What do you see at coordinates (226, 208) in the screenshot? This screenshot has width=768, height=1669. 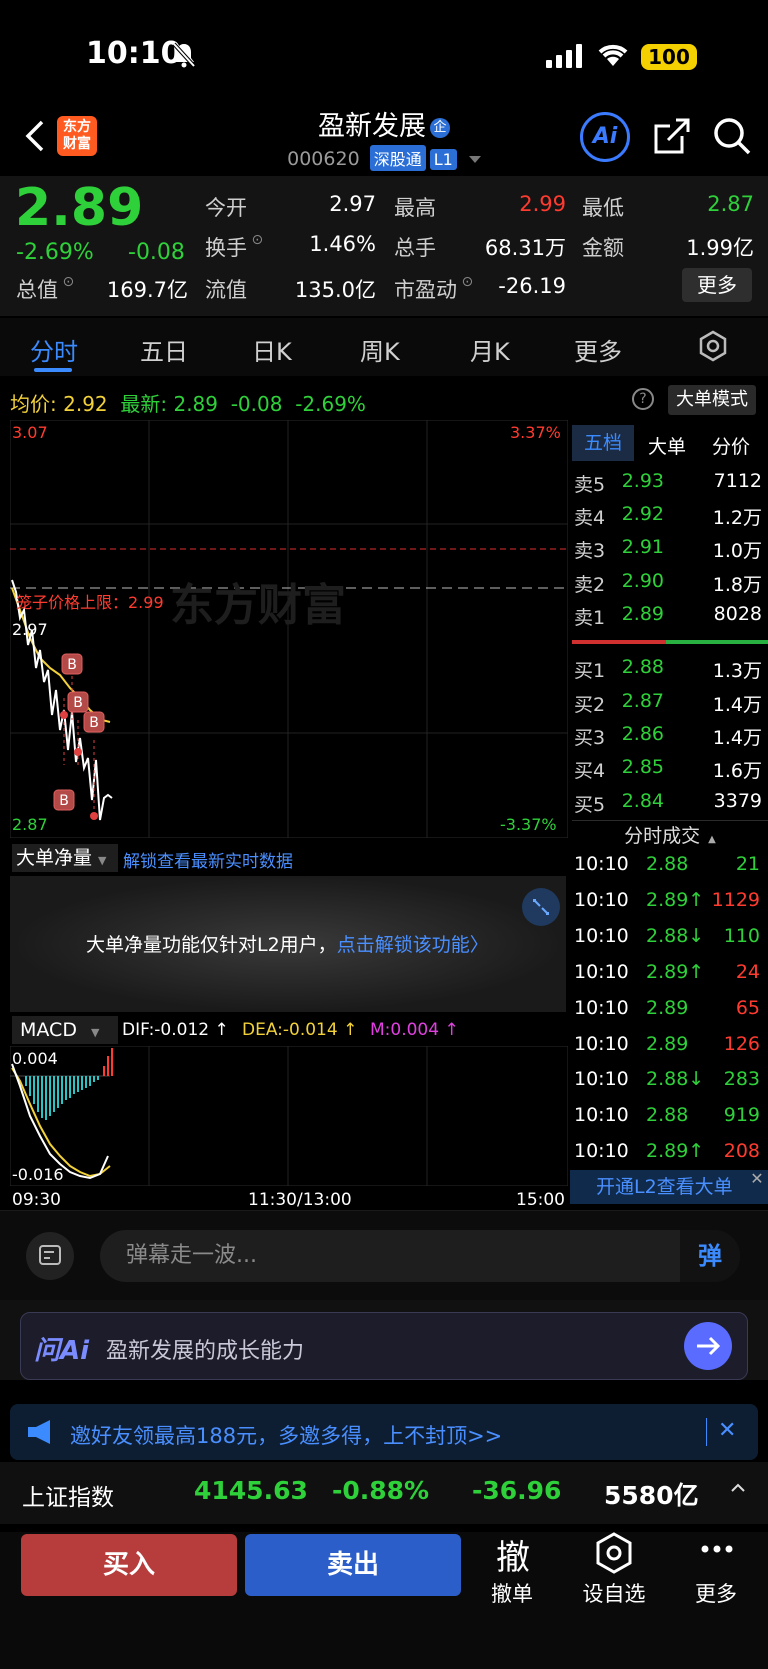 I see `field-label: 今开` at bounding box center [226, 208].